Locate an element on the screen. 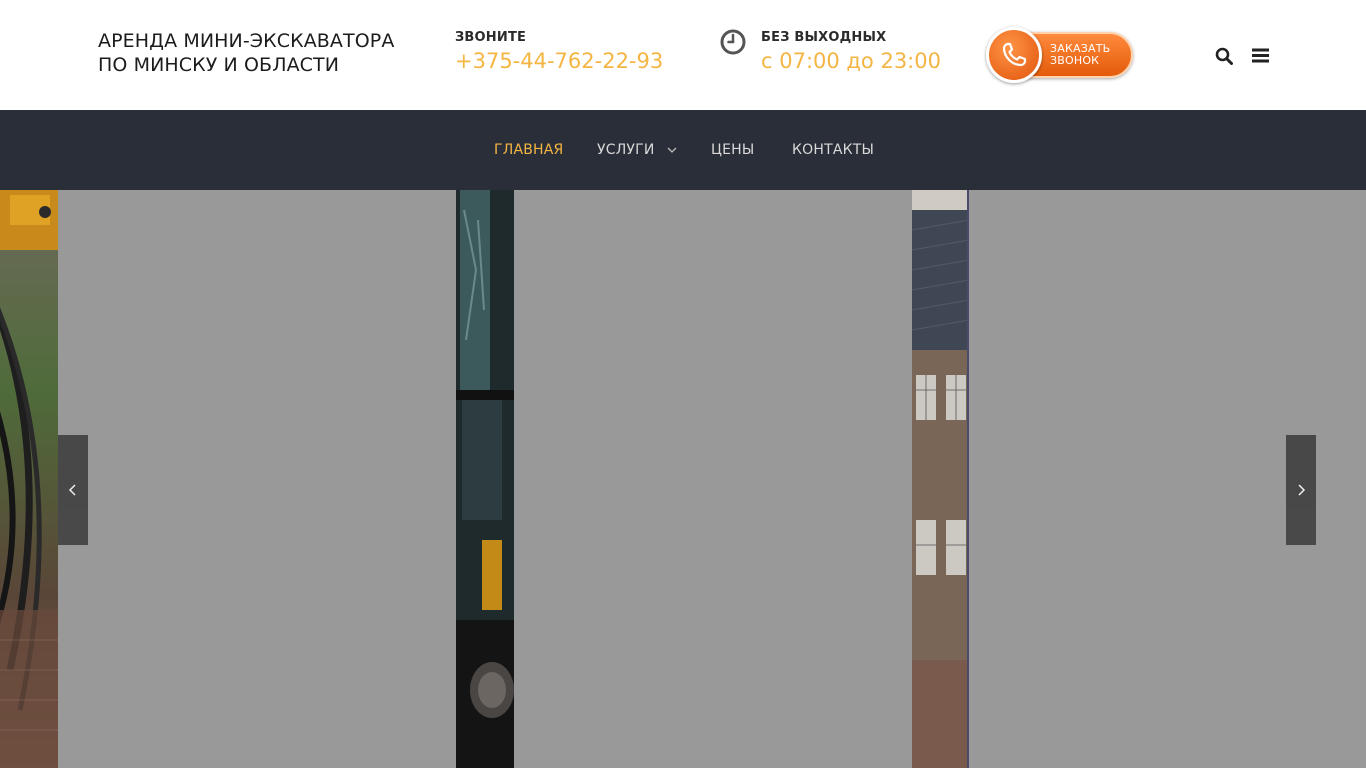 The height and width of the screenshot is (768, 1366). phone-label: ЗВОНИТЕ is located at coordinates (491, 37).